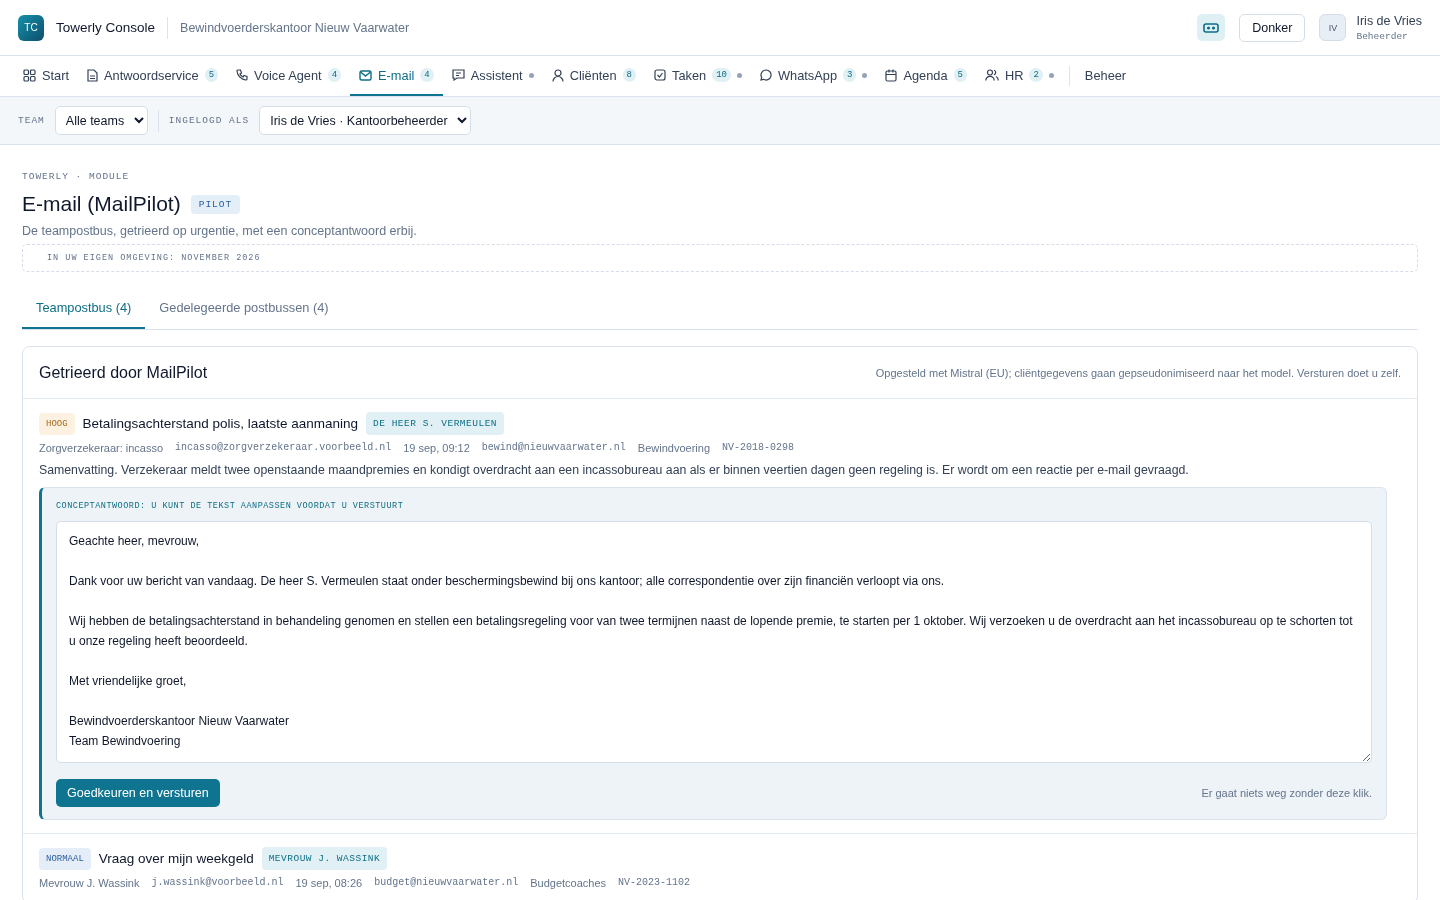  Describe the element at coordinates (436, 448) in the screenshot. I see `email-meta: 19 sep, 09:12` at that location.